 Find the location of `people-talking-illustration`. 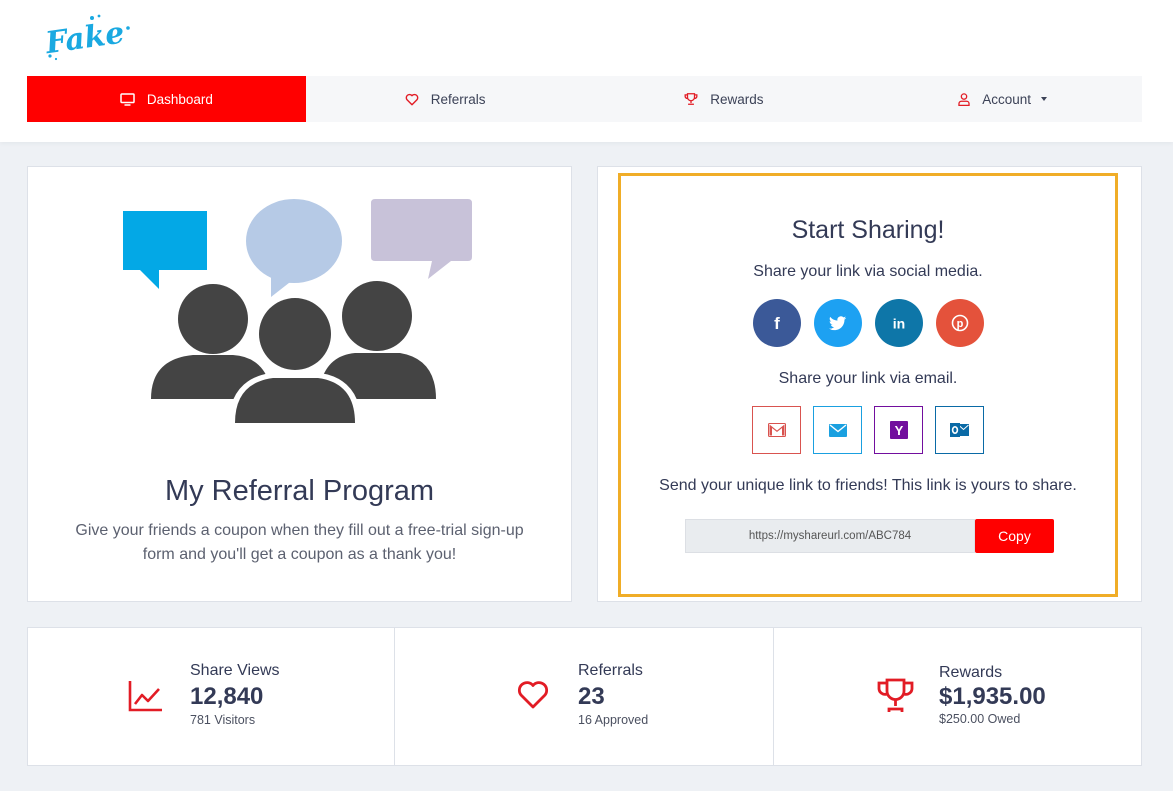

people-talking-illustration is located at coordinates (297, 314).